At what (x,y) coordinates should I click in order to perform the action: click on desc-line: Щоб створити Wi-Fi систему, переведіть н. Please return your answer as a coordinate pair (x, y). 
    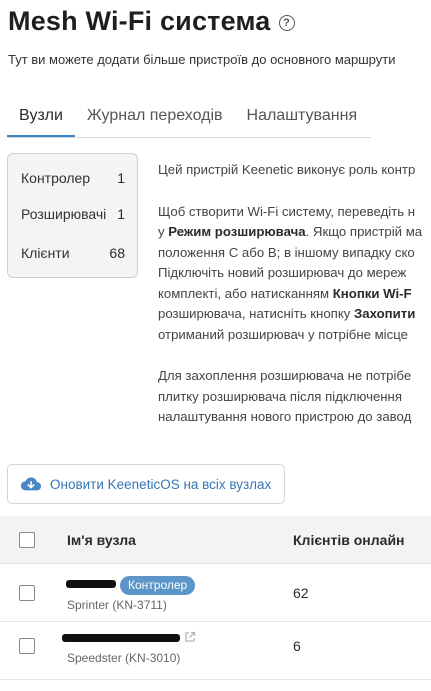
    Looking at the image, I should click on (287, 211).